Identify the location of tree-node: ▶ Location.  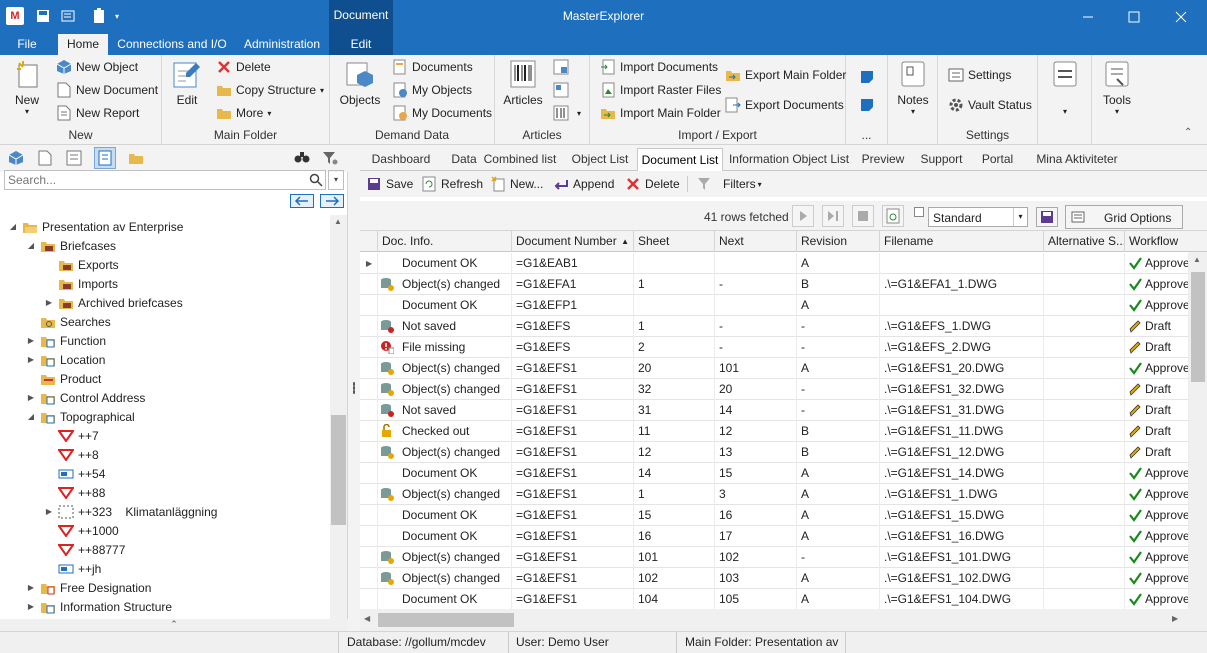
(65, 359).